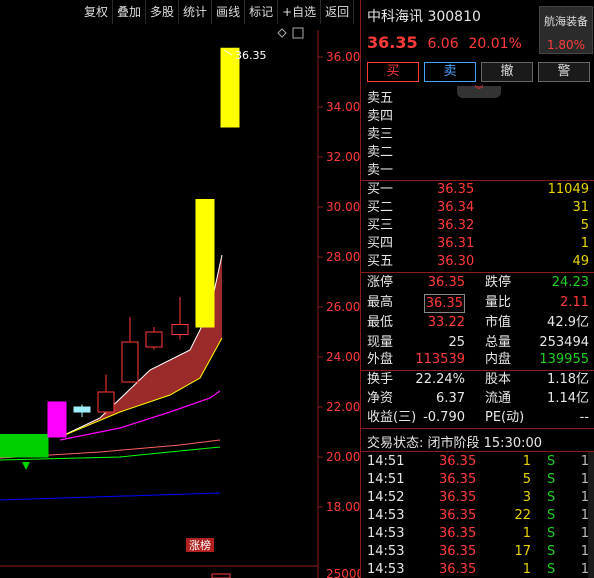  Describe the element at coordinates (380, 379) in the screenshot. I see `stat-label: 换手` at that location.